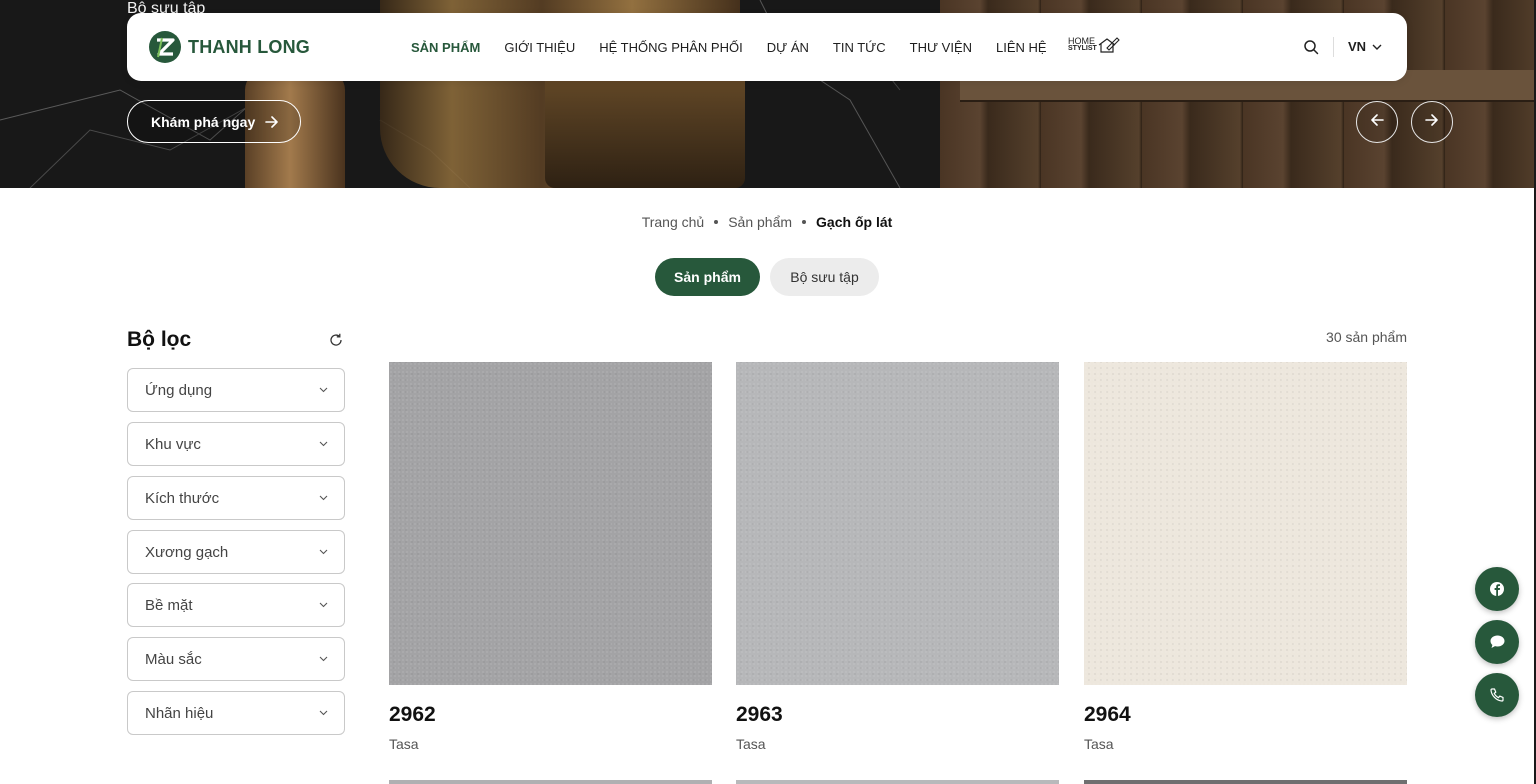  I want to click on chat-button, so click(1497, 642).